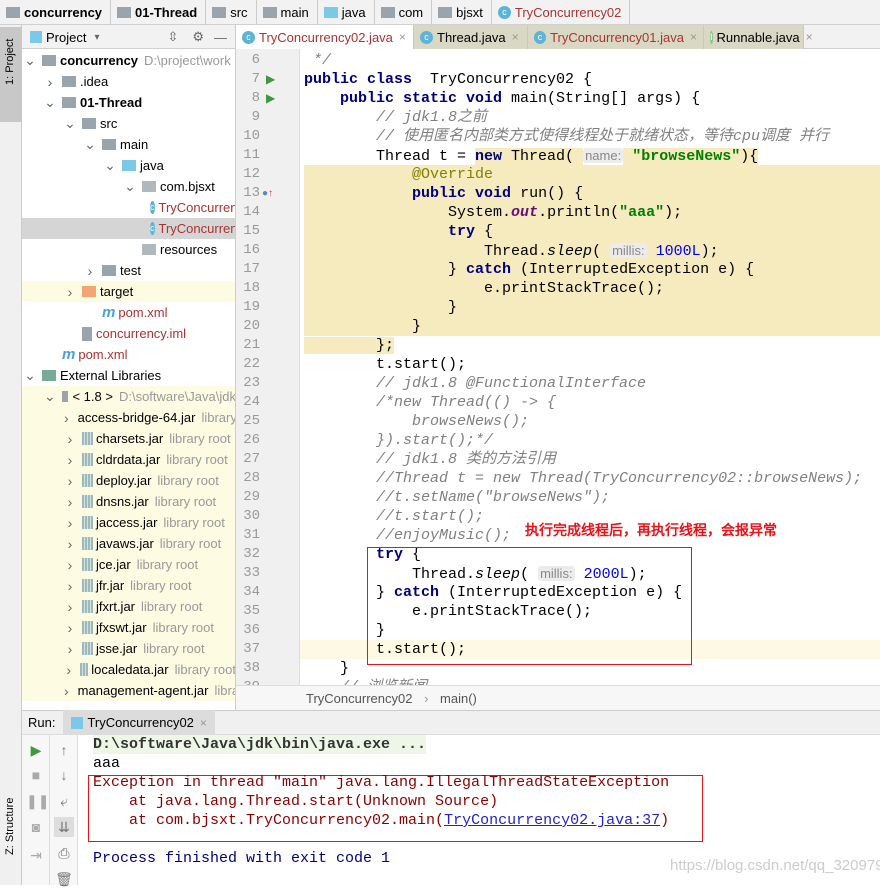  Describe the element at coordinates (128, 564) in the screenshot. I see `tree-item: › jce.jar library root` at that location.